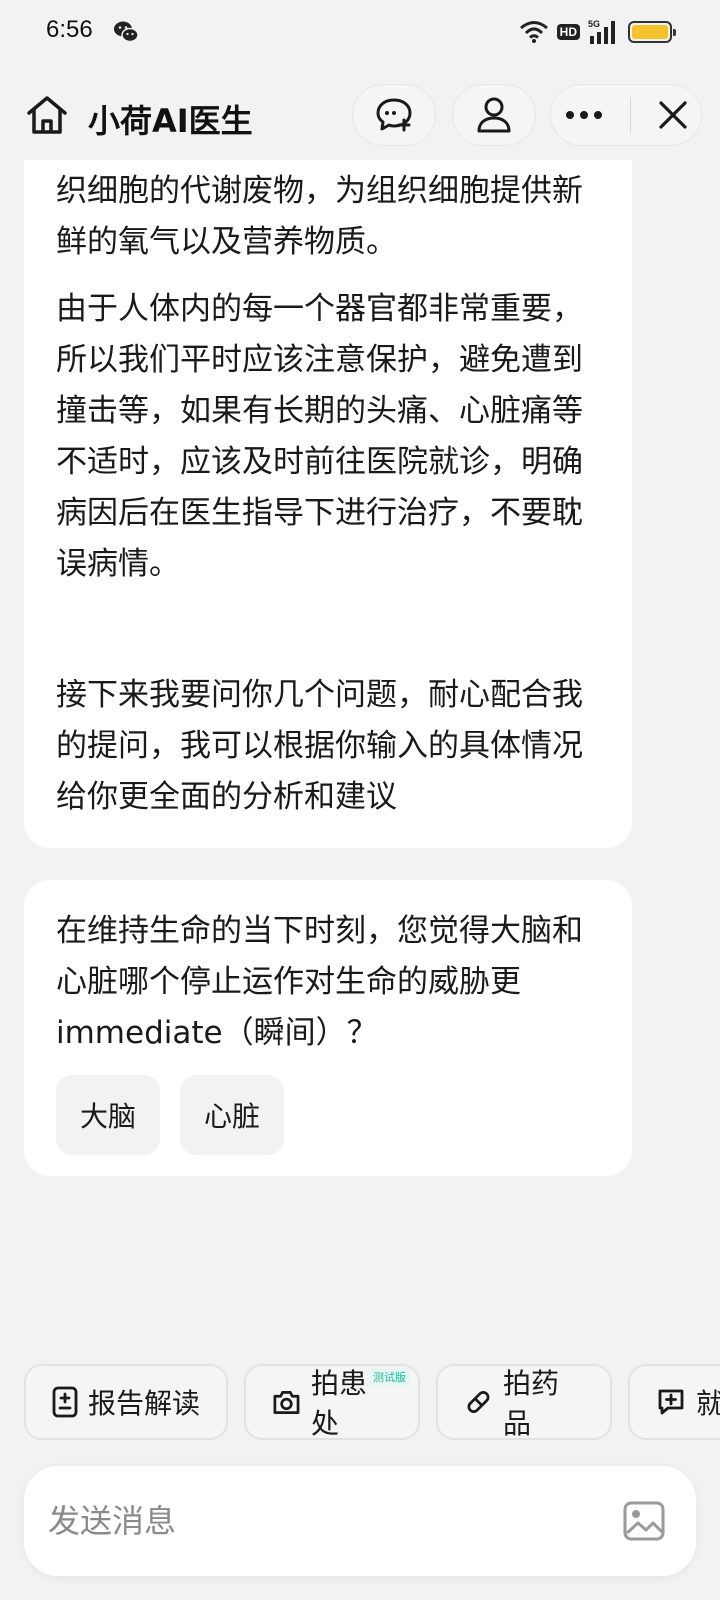 Image resolution: width=720 pixels, height=1600 pixels. What do you see at coordinates (626, 115) in the screenshot?
I see `mini-program-capsule` at bounding box center [626, 115].